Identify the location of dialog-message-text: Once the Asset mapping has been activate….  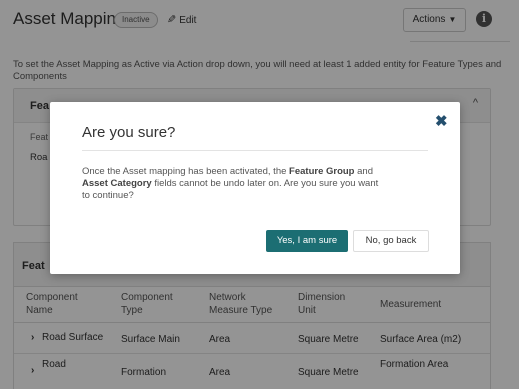
(186, 171).